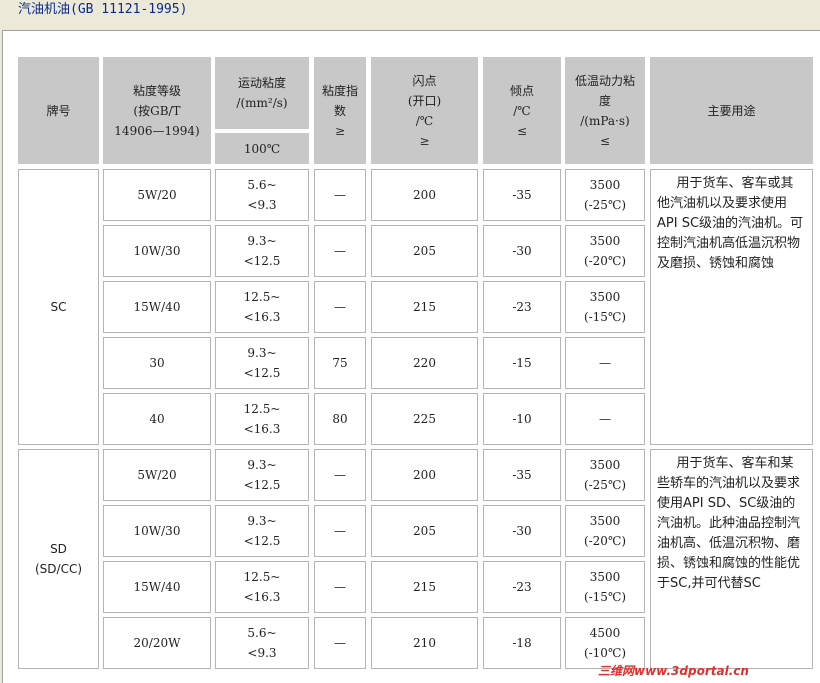  Describe the element at coordinates (58, 559) in the screenshot. I see `group-grade: SD (SD/CC)` at that location.